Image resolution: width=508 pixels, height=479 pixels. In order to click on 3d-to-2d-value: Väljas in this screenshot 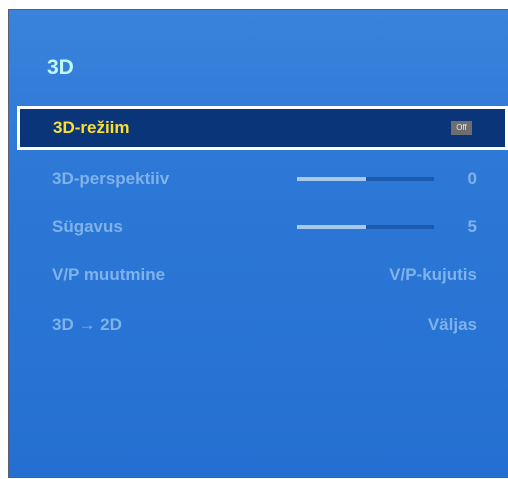, I will do `click(452, 324)`.